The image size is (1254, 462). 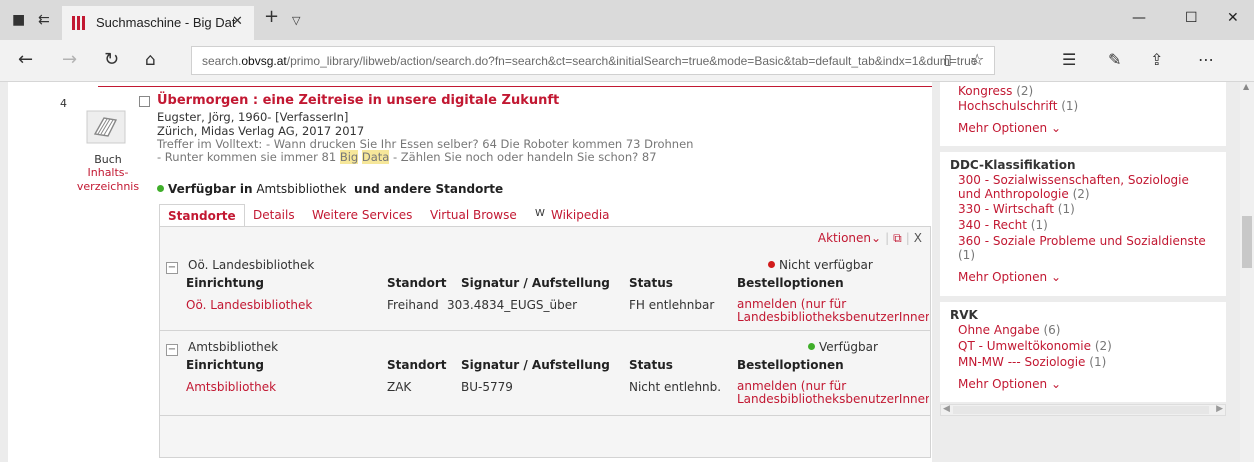 I want to click on tab-actions-icon: ■, so click(x=18, y=20).